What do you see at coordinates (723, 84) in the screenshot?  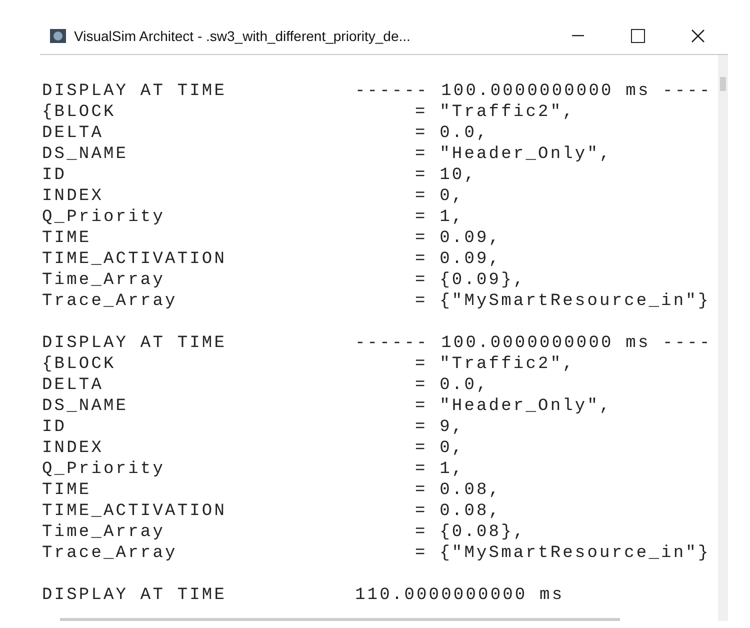 I see `scrollbar-thumb` at bounding box center [723, 84].